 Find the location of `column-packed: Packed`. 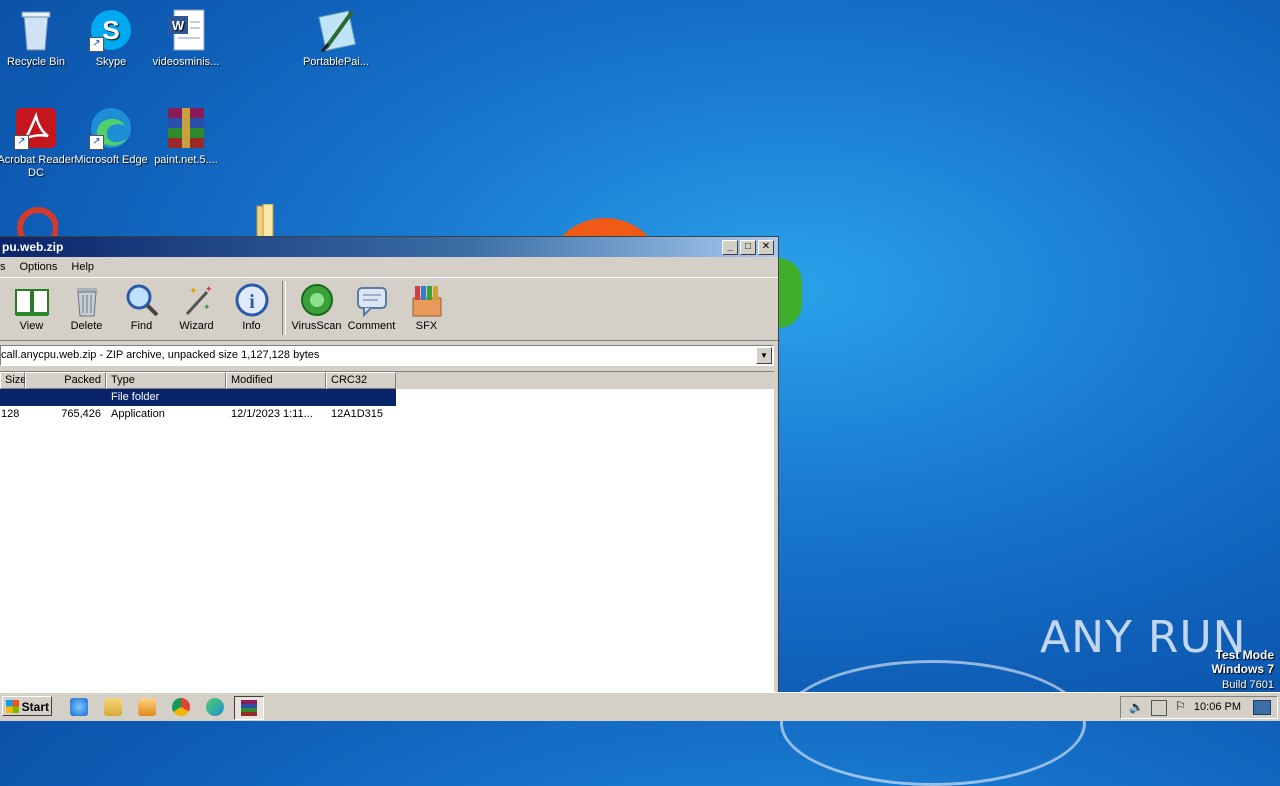

column-packed: Packed is located at coordinates (65, 380).